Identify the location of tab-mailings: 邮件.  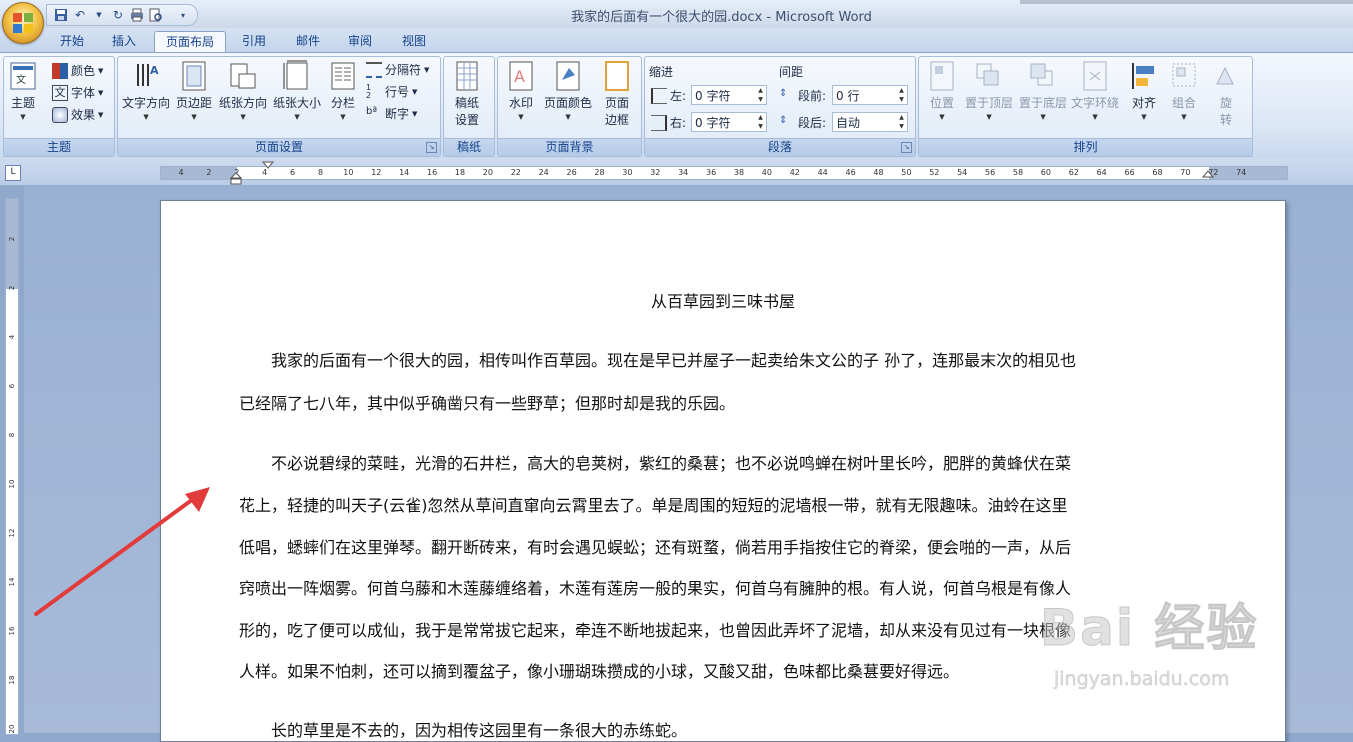
(308, 41).